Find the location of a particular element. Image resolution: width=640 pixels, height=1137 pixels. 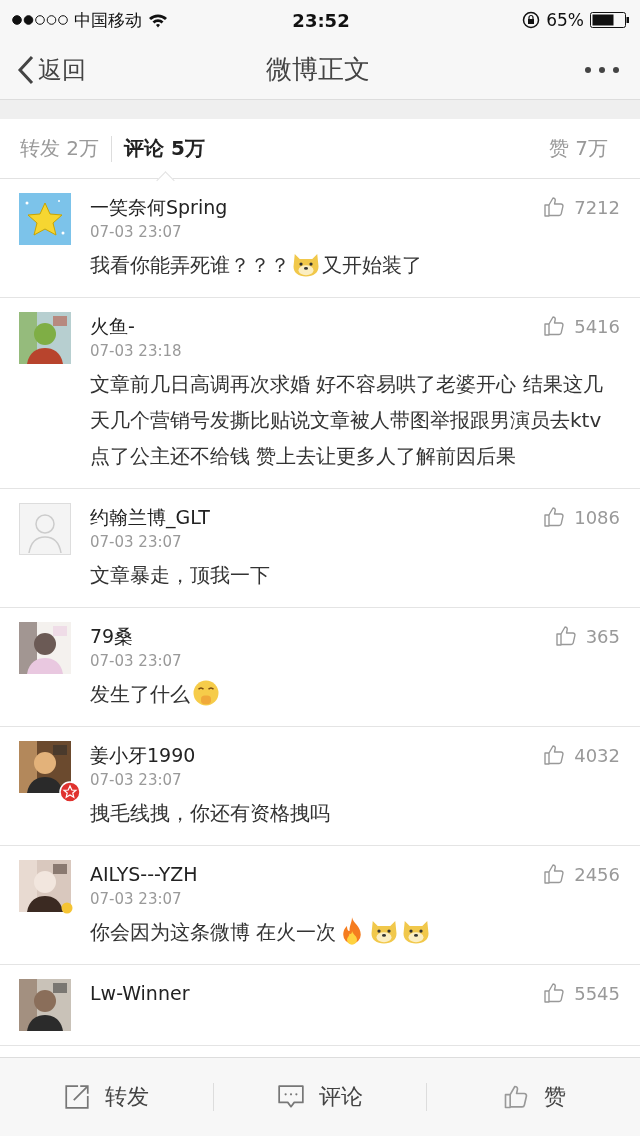

user-name: 姜小牙1990 is located at coordinates (307, 755).